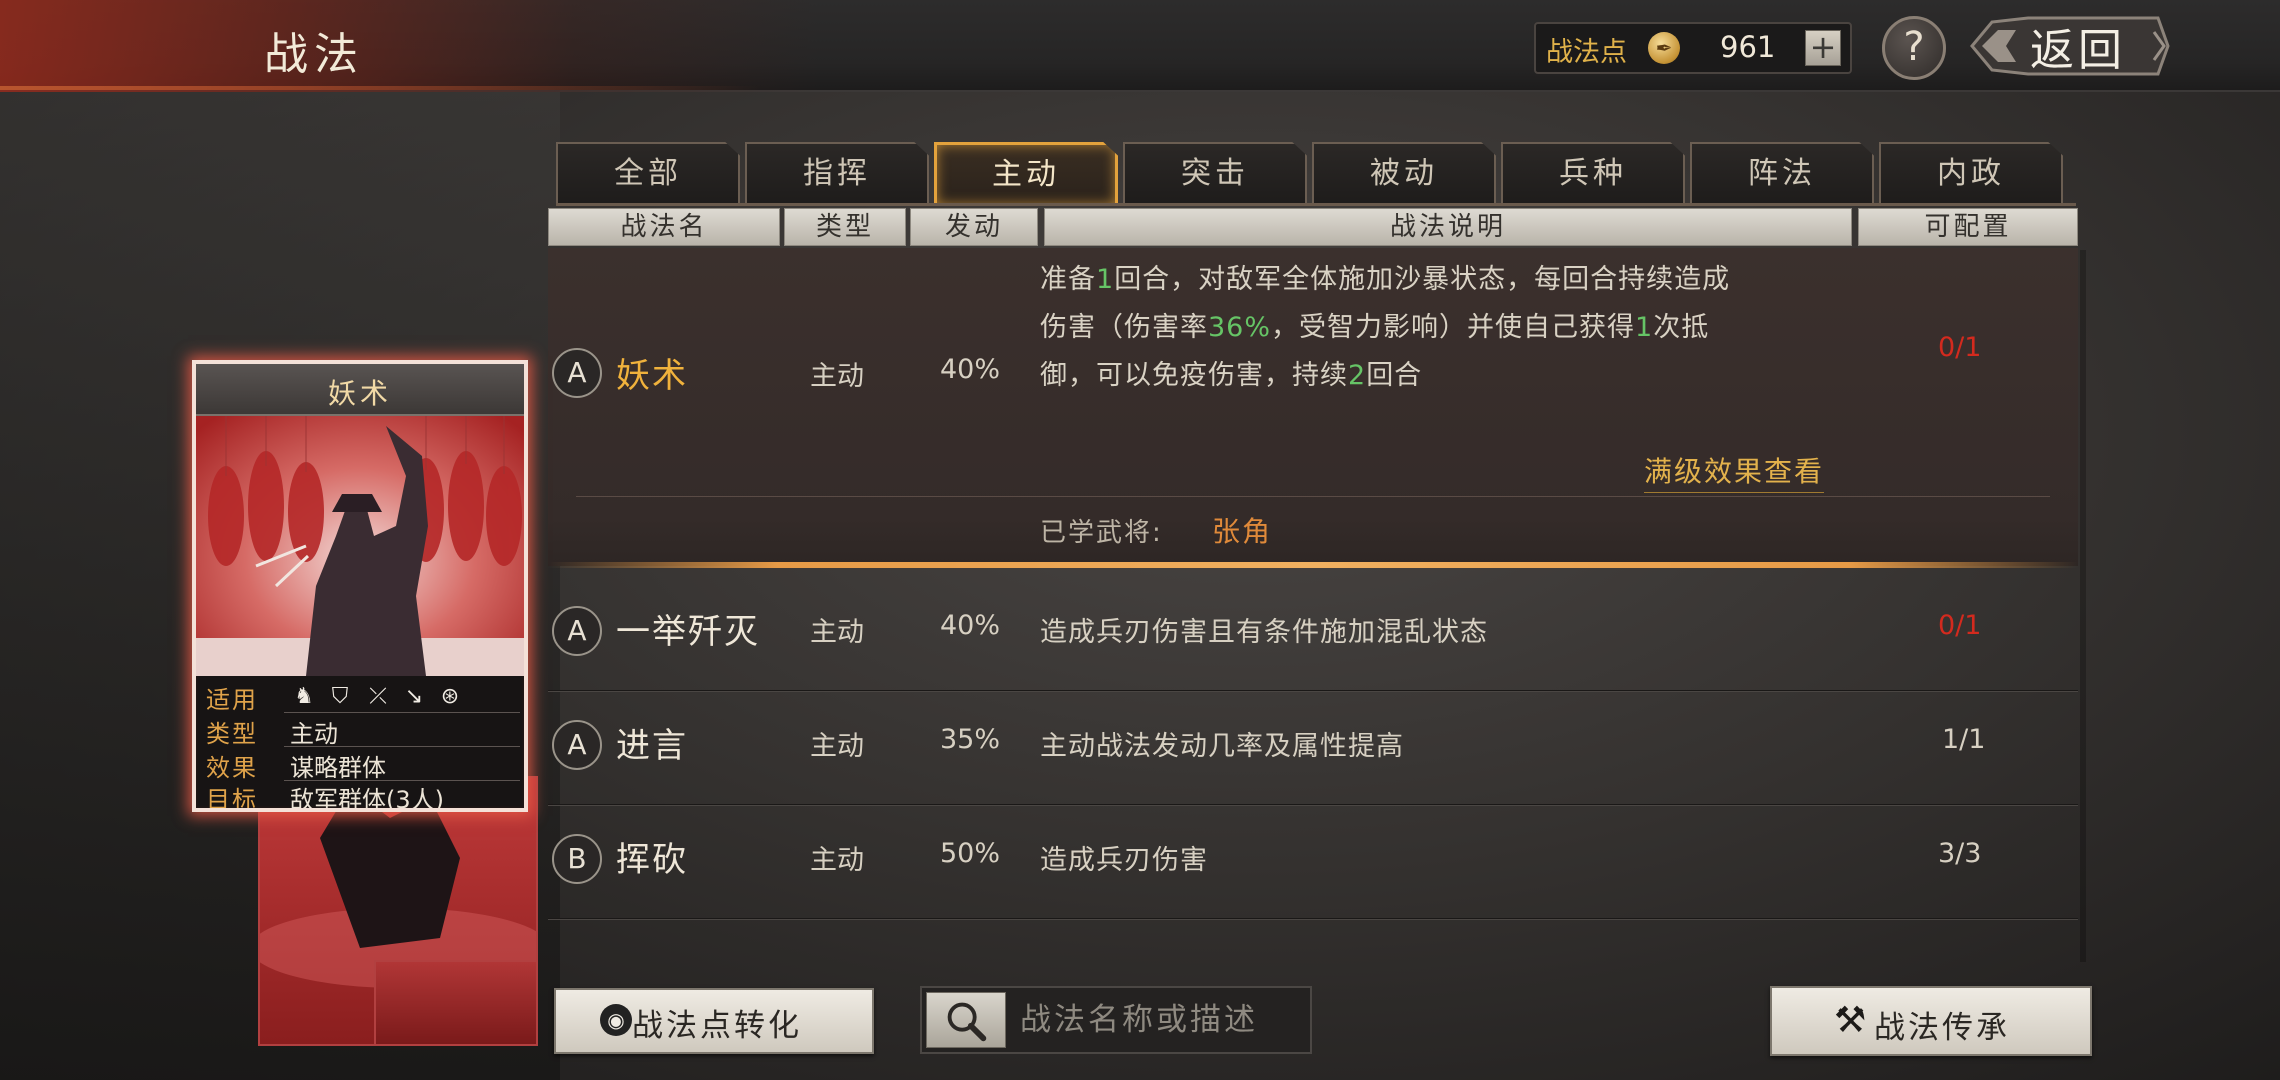 The width and height of the screenshot is (2280, 1080). What do you see at coordinates (304, 696) in the screenshot?
I see `cavalry-icon: ♞` at bounding box center [304, 696].